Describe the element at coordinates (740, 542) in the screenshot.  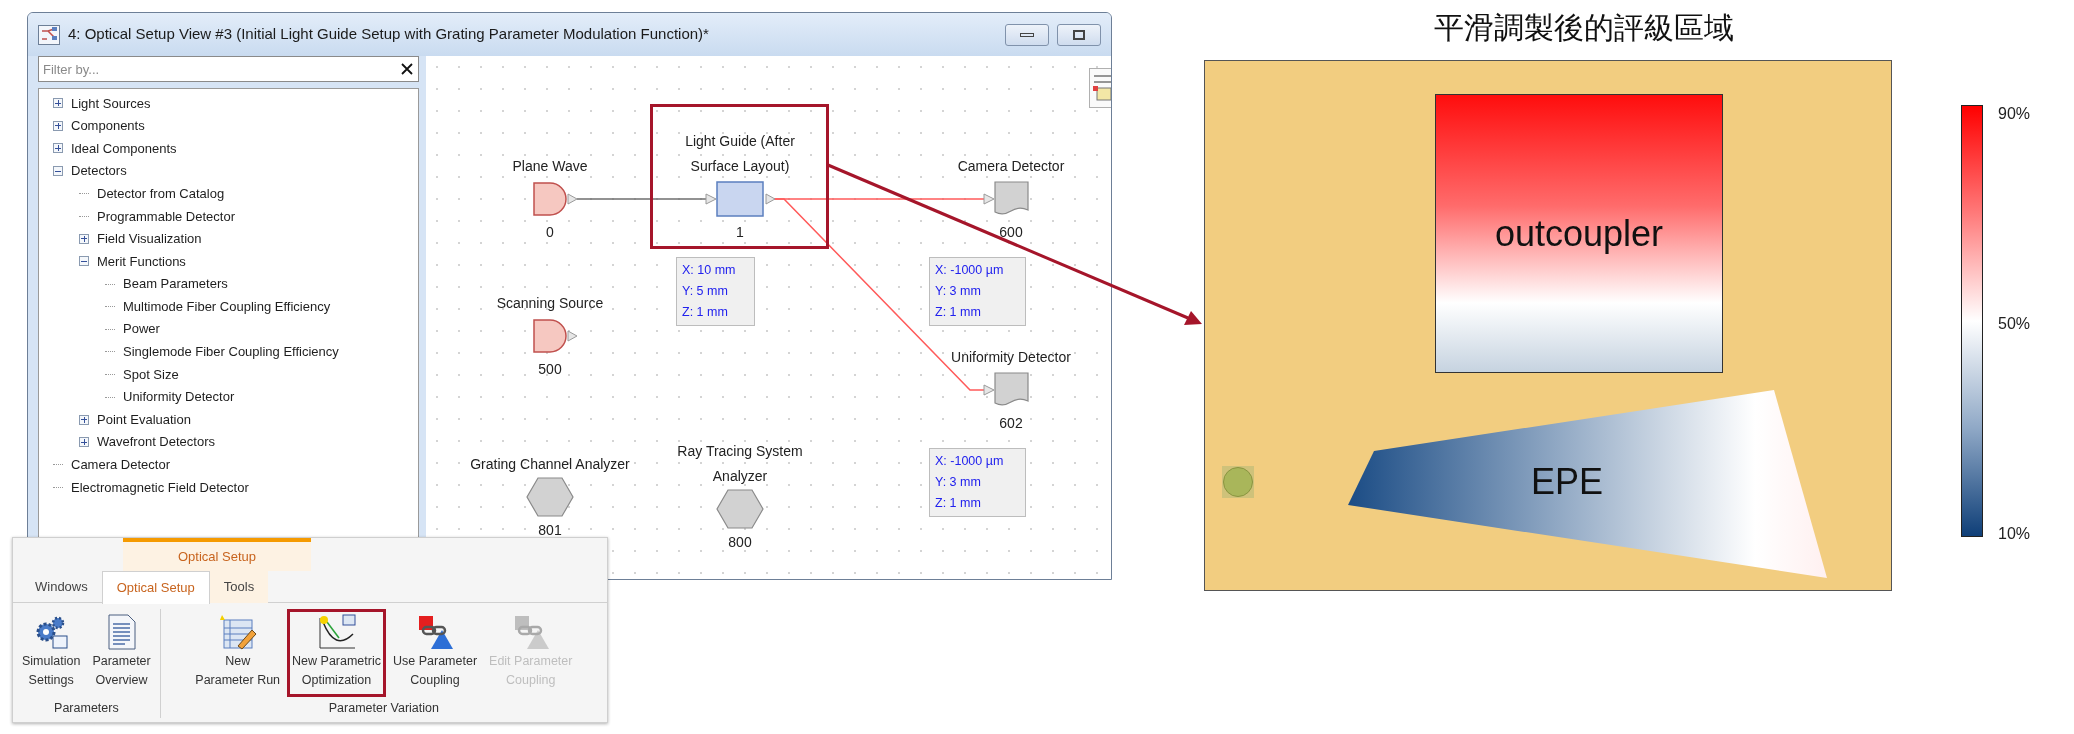
I see `node-number: 800` at that location.